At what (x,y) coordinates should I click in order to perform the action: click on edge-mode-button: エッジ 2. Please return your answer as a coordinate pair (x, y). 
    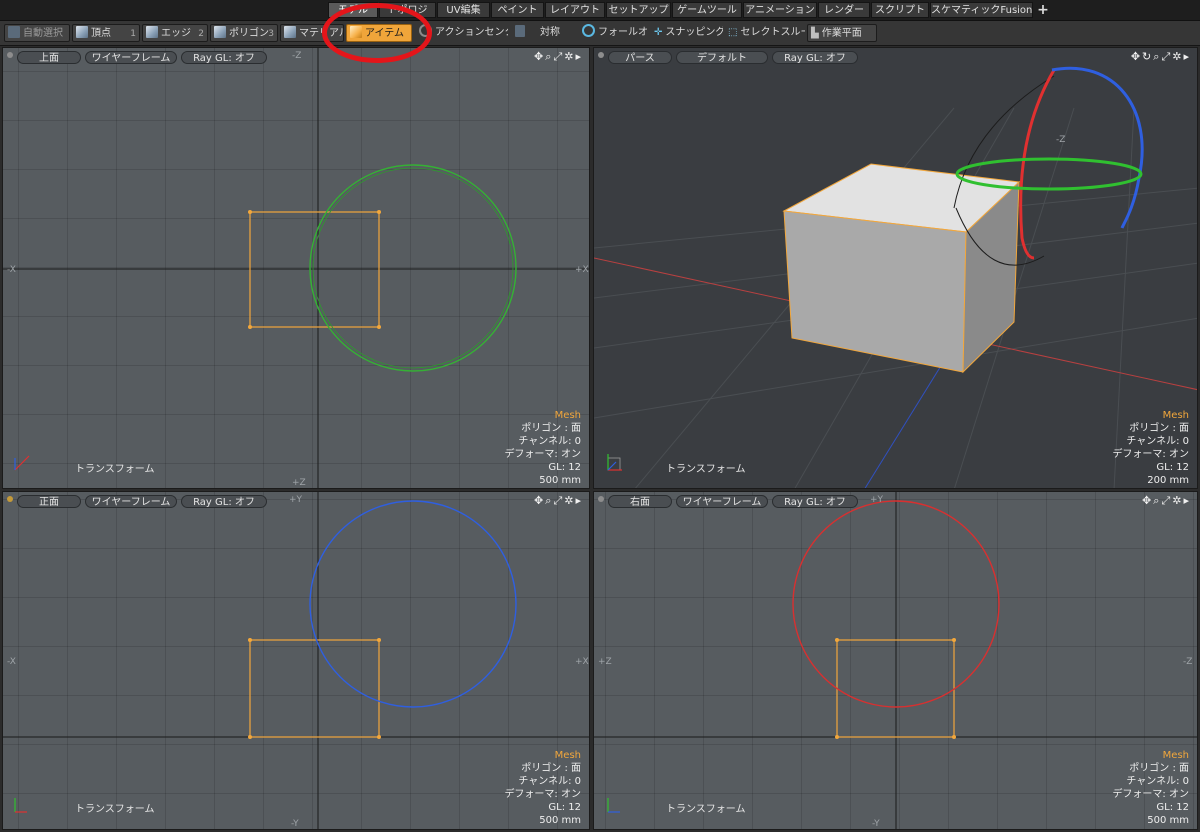
    Looking at the image, I should click on (175, 33).